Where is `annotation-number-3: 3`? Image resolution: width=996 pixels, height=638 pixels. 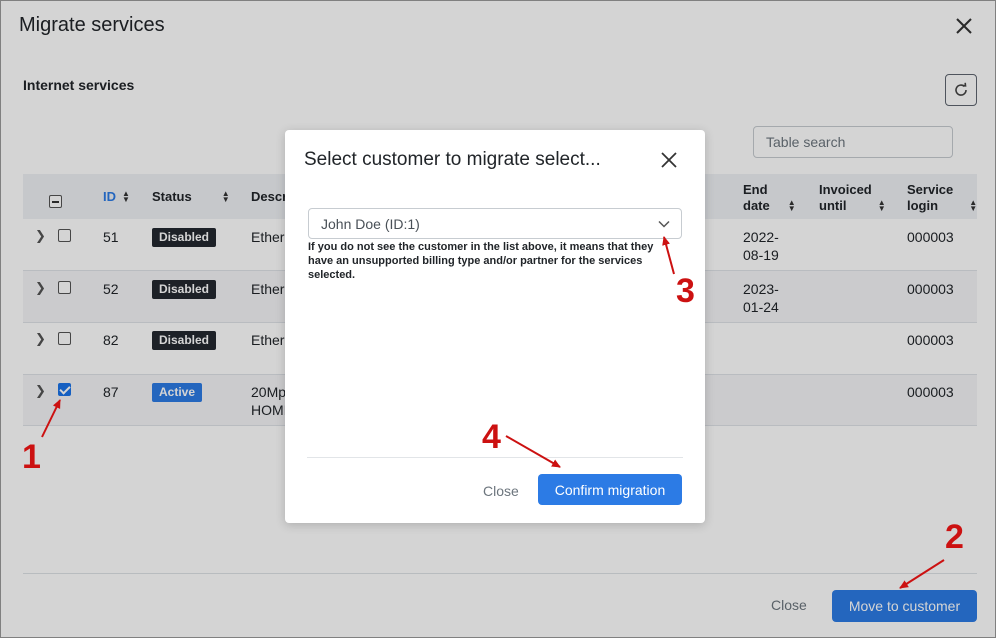
annotation-number-3: 3 is located at coordinates (685, 291).